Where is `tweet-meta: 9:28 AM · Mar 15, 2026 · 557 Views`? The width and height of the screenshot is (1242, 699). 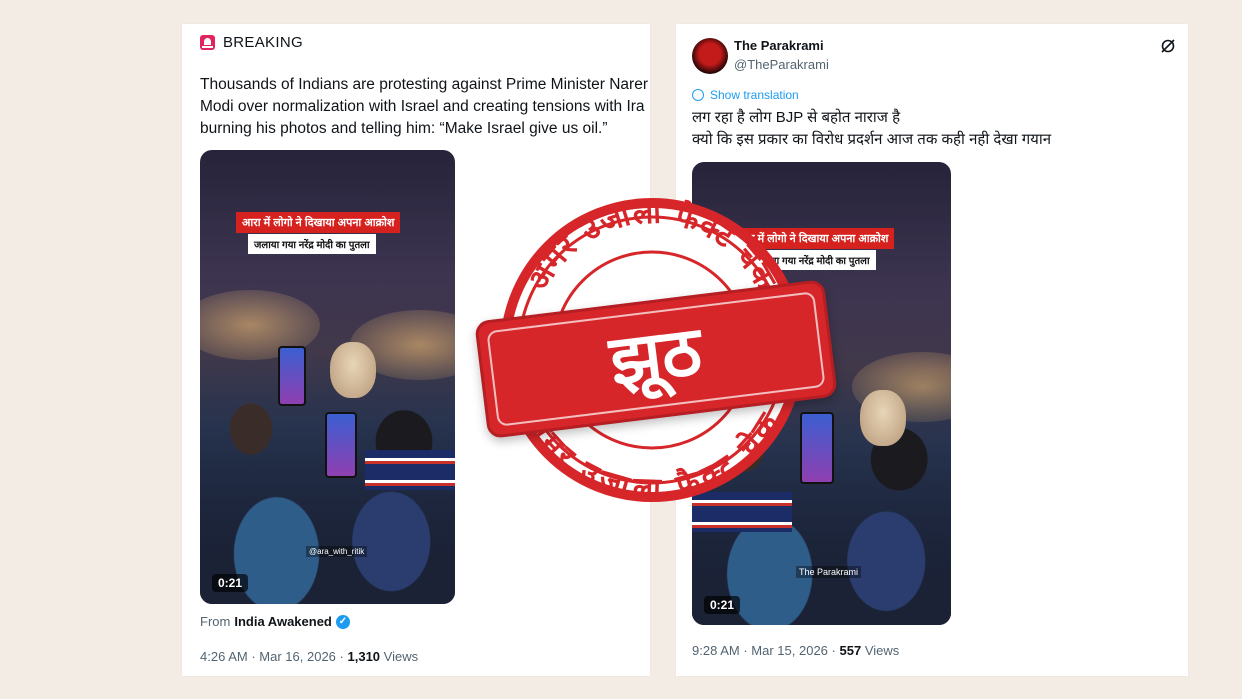
tweet-meta: 9:28 AM · Mar 15, 2026 · 557 Views is located at coordinates (795, 650).